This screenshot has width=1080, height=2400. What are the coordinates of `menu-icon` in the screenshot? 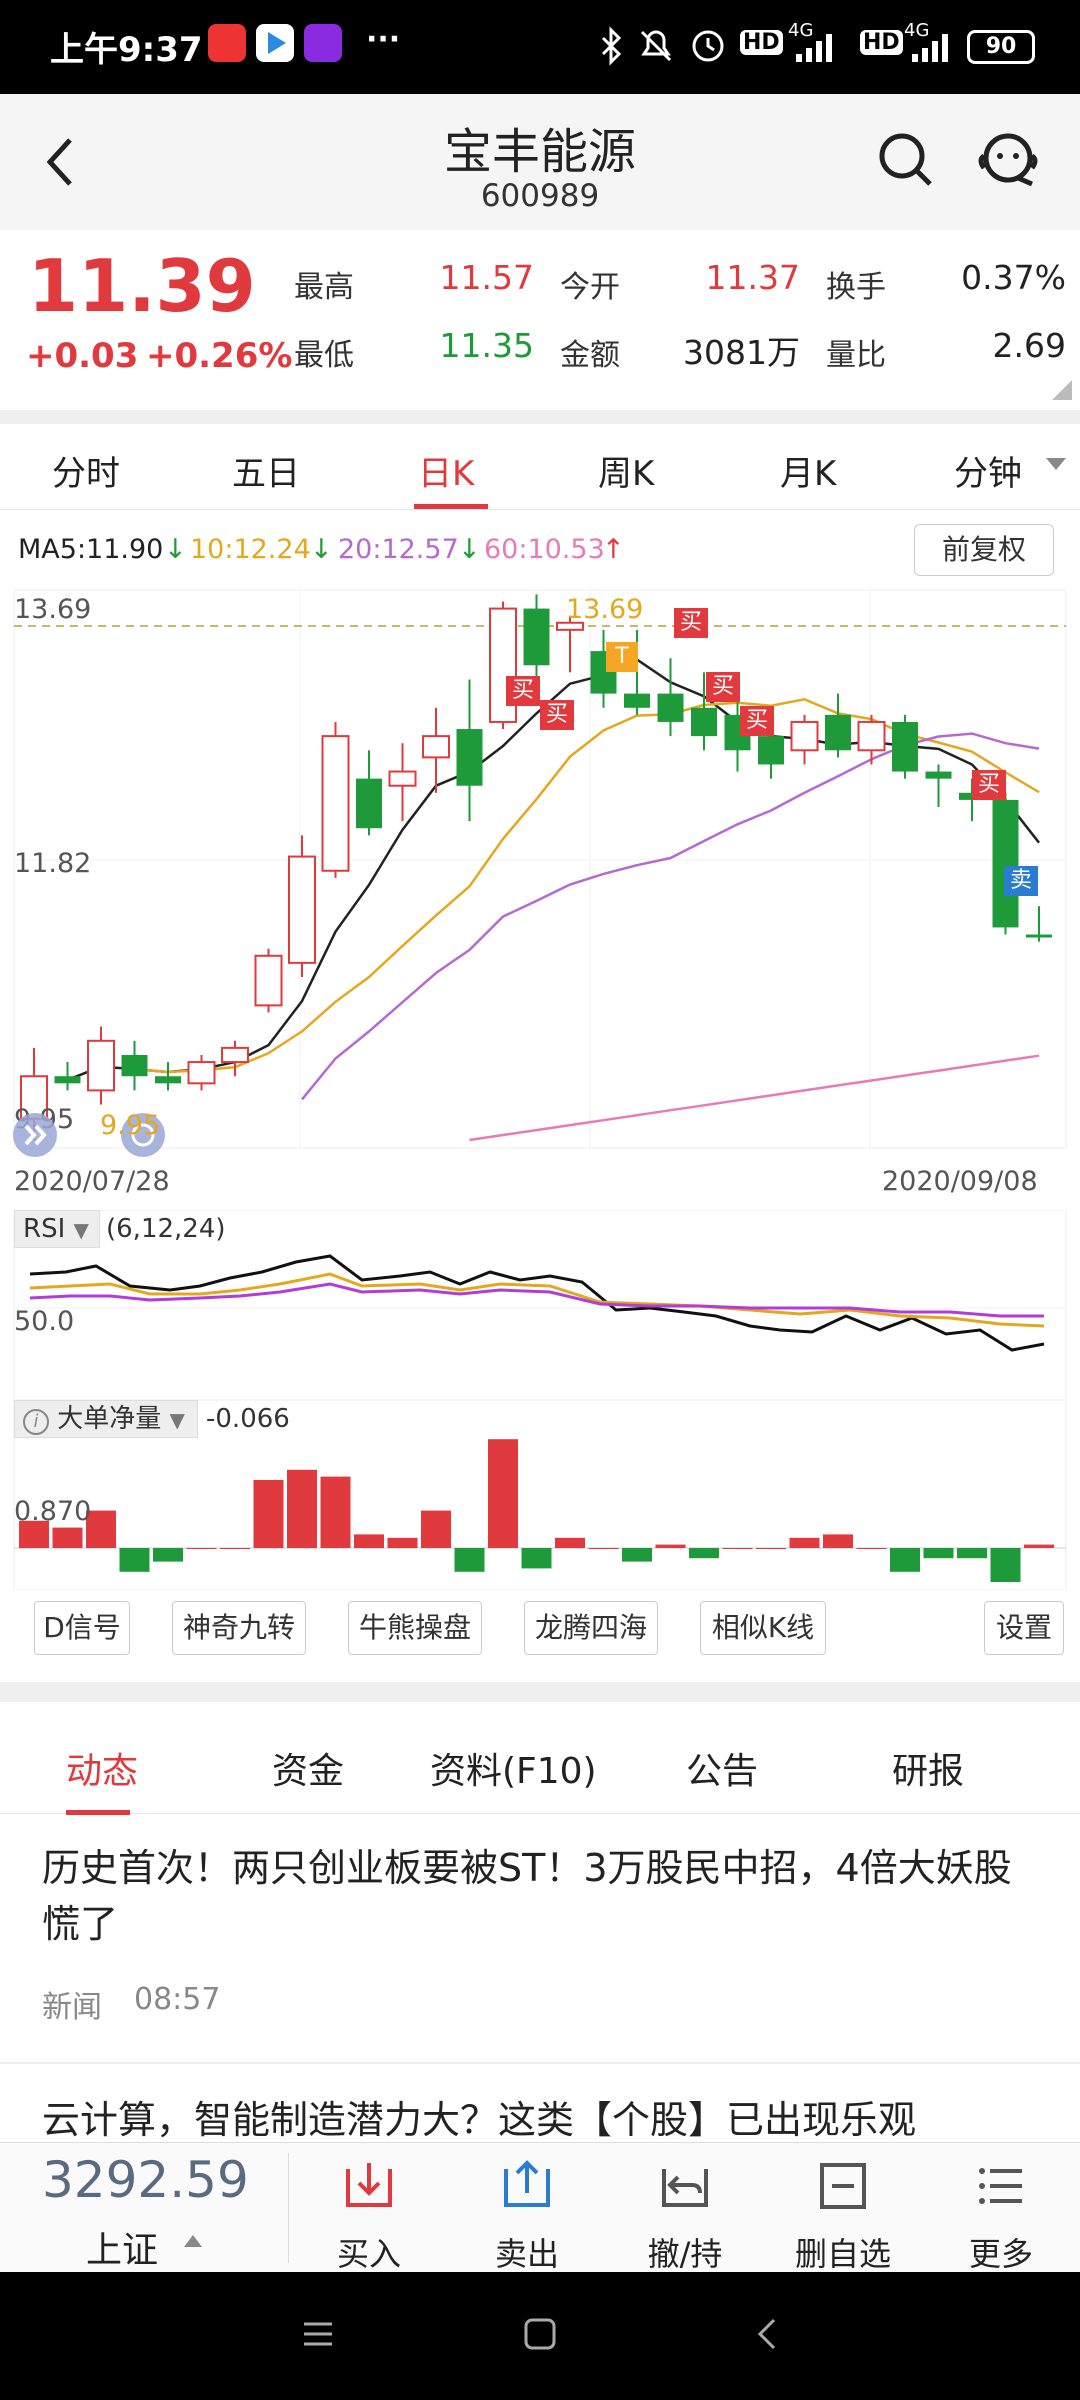 It's located at (318, 2334).